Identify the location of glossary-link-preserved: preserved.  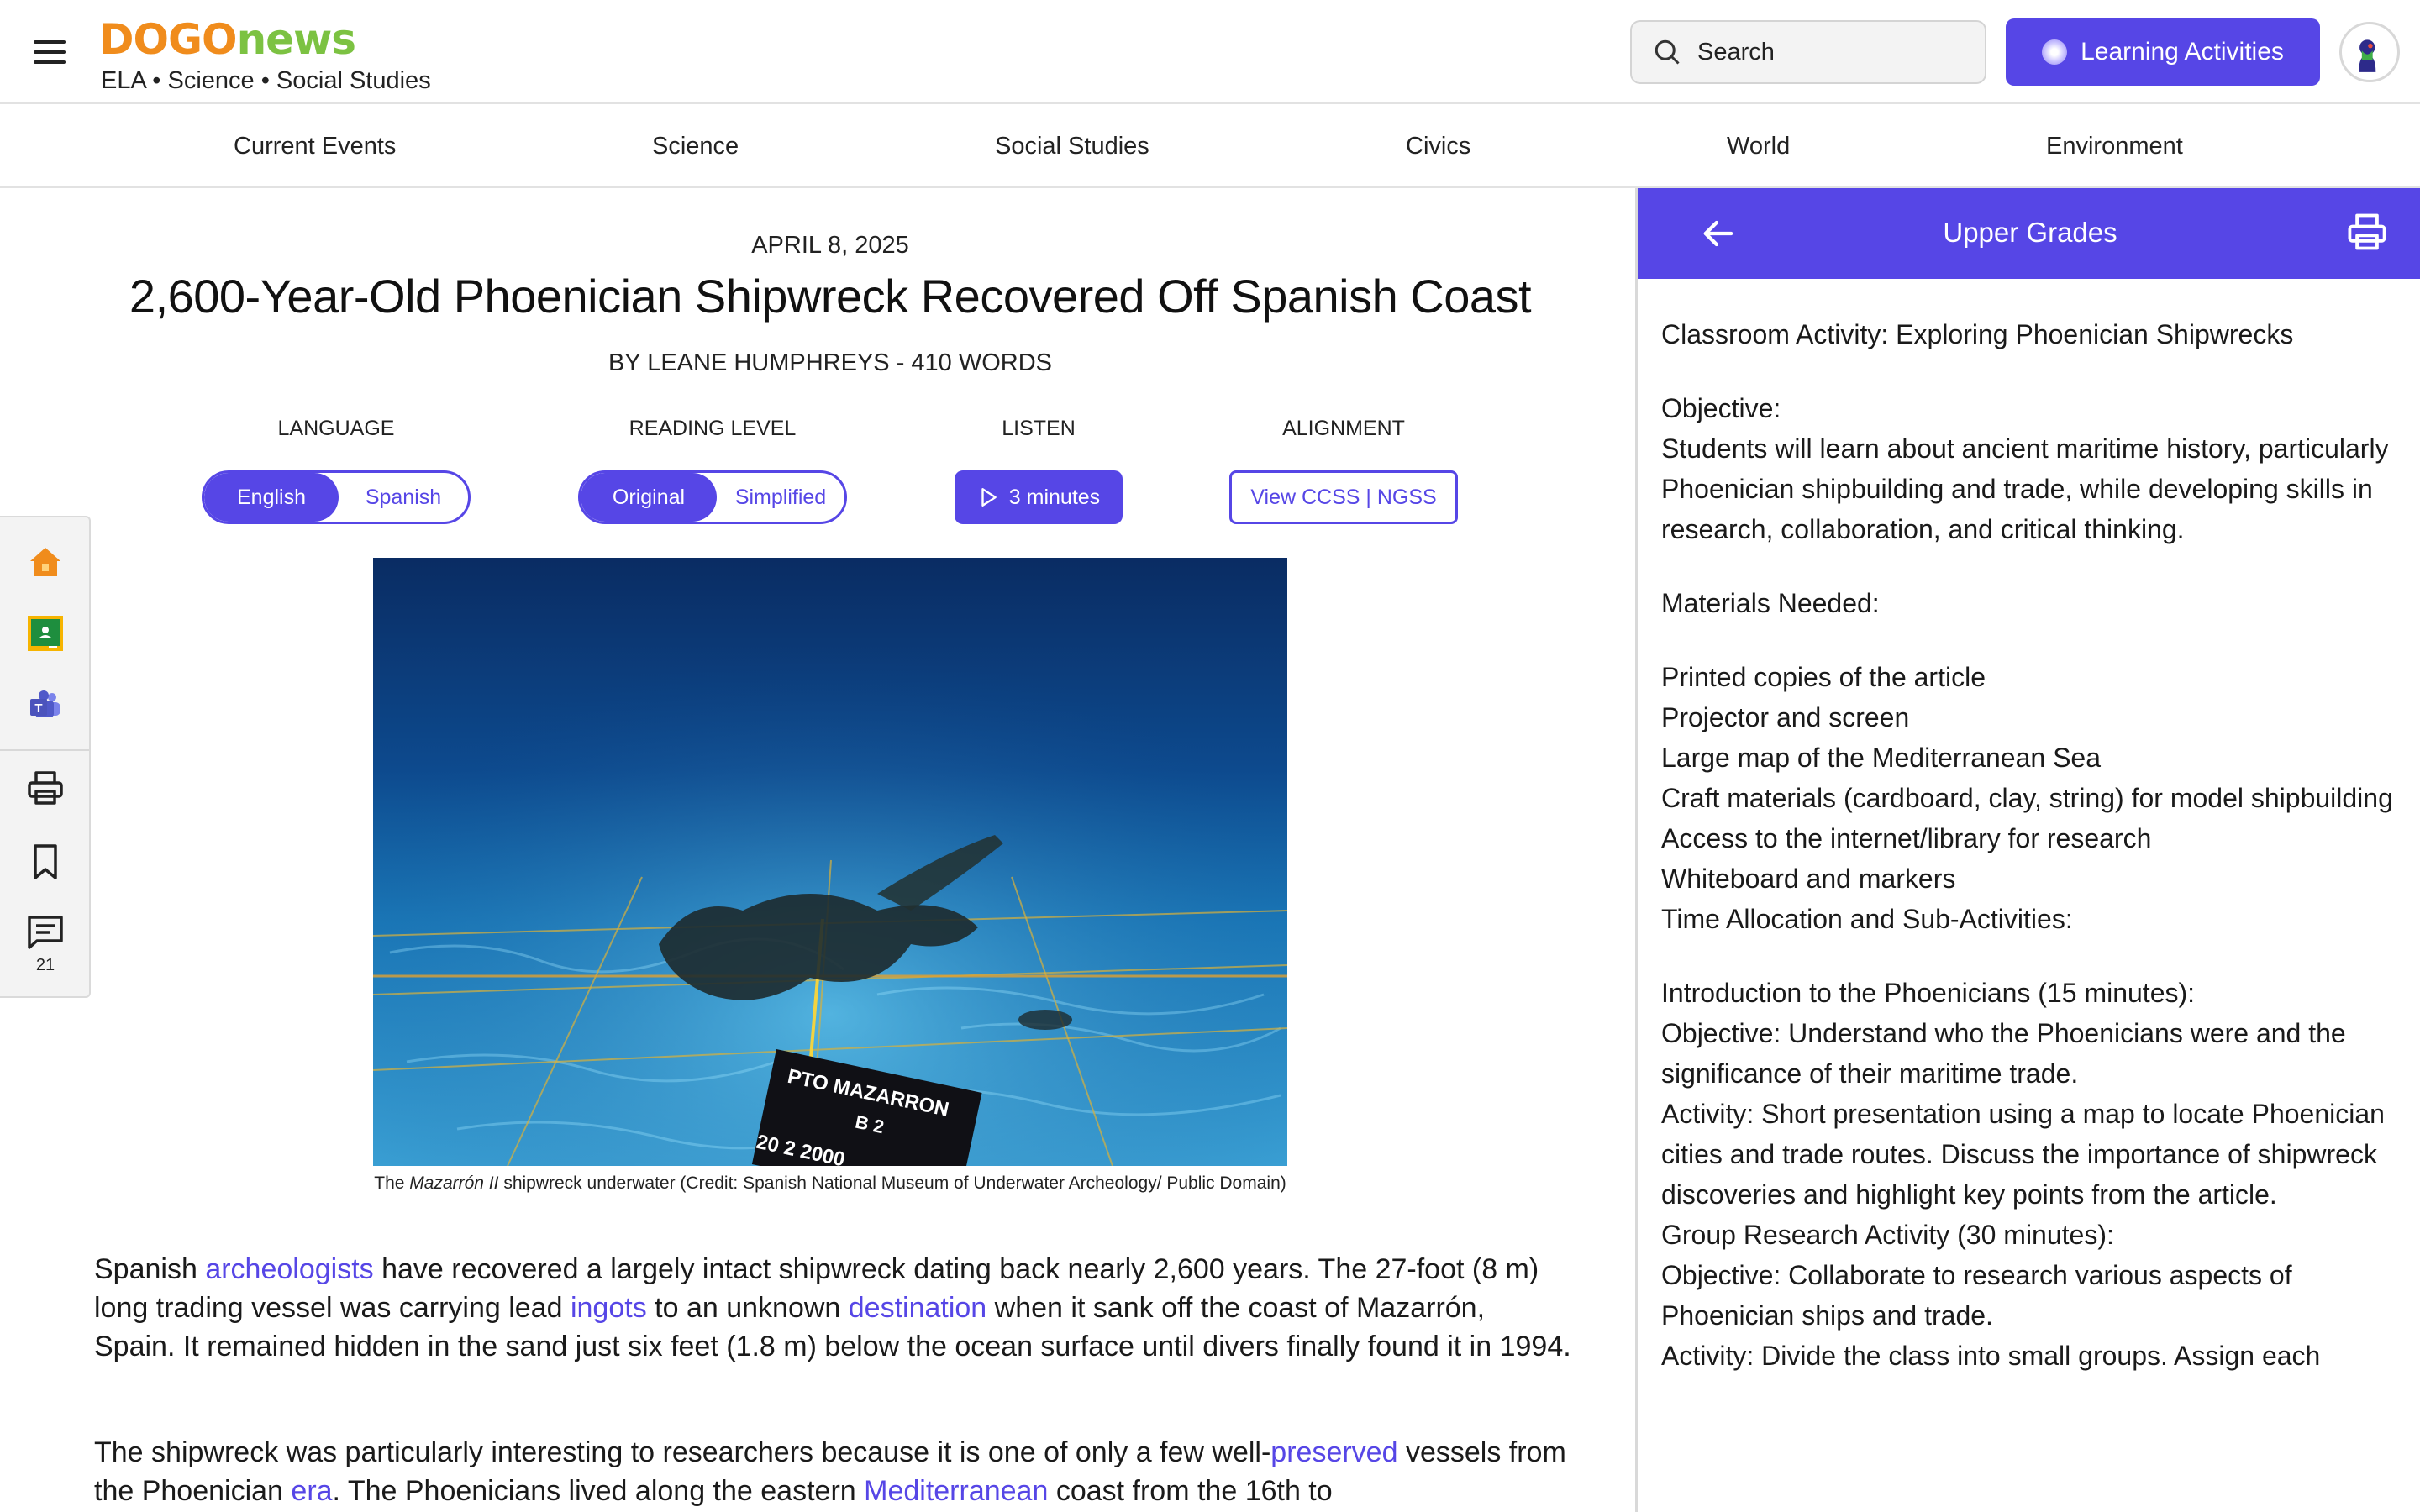
(1333, 1452).